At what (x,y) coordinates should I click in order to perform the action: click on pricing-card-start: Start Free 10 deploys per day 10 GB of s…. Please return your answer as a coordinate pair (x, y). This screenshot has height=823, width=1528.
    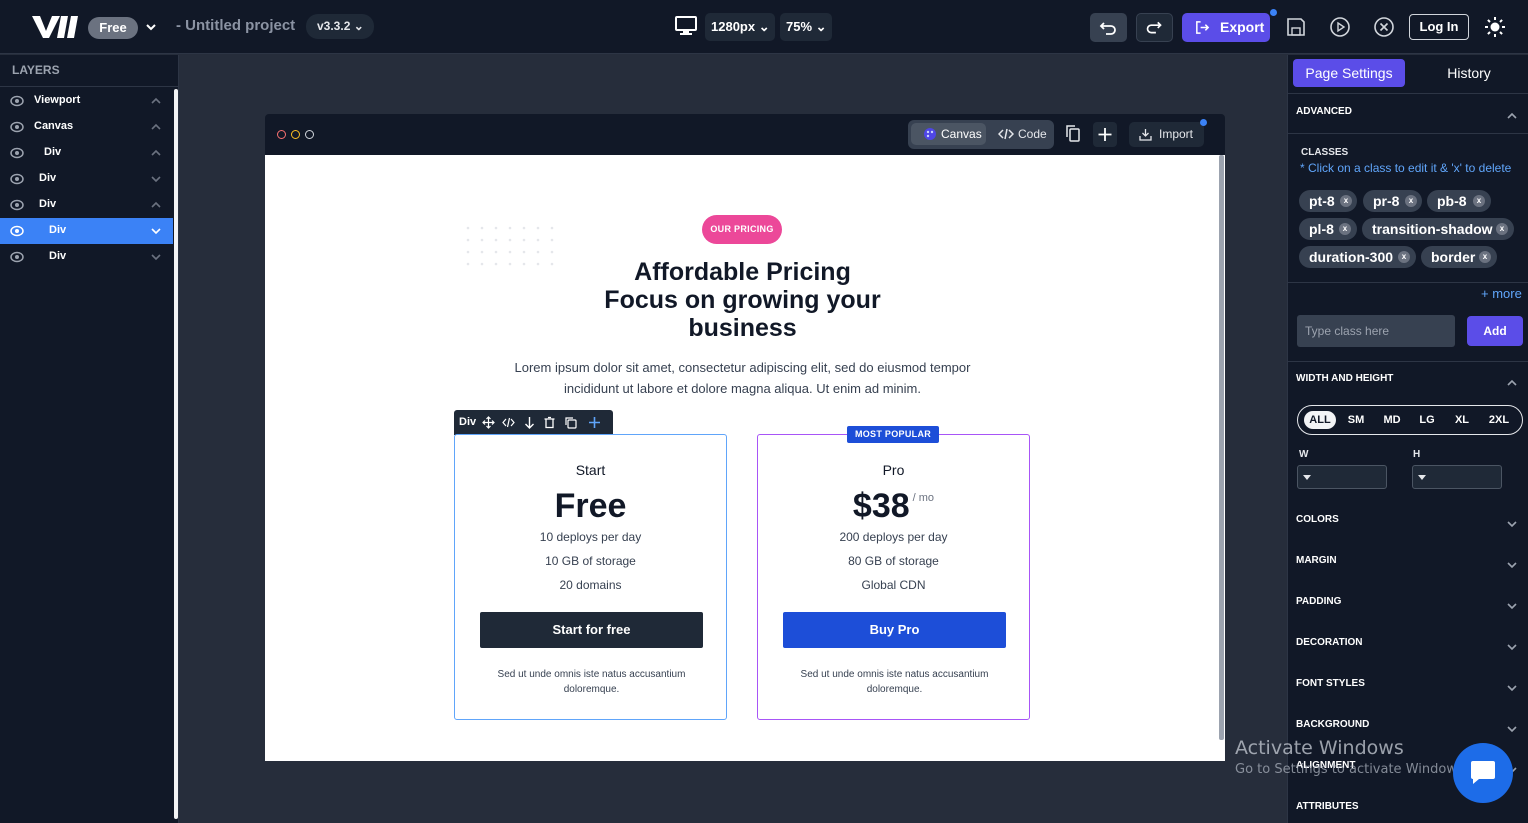
    Looking at the image, I should click on (590, 577).